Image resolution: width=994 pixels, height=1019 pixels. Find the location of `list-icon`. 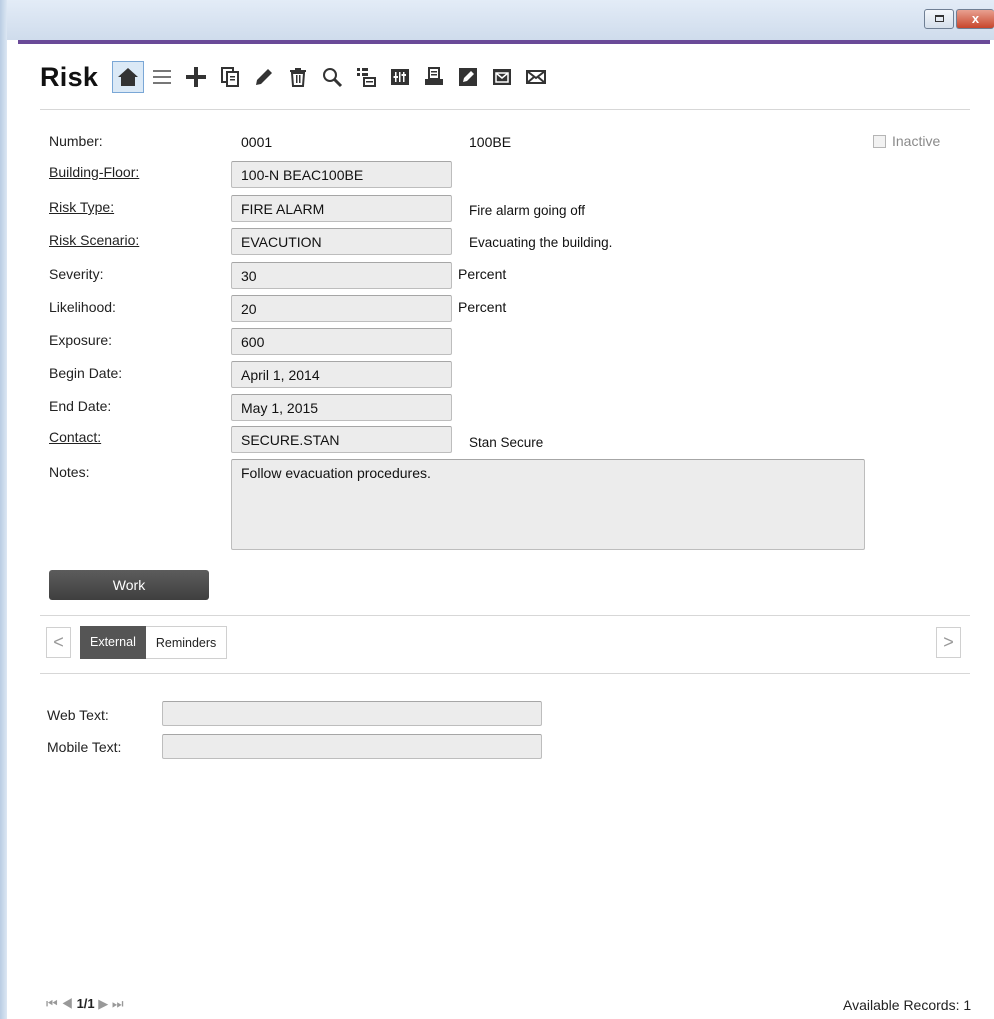

list-icon is located at coordinates (162, 77).